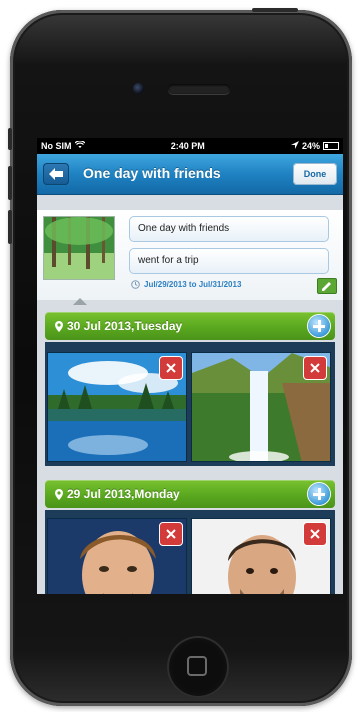 The height and width of the screenshot is (712, 362). Describe the element at coordinates (294, 146) in the screenshot. I see `location-icon` at that location.